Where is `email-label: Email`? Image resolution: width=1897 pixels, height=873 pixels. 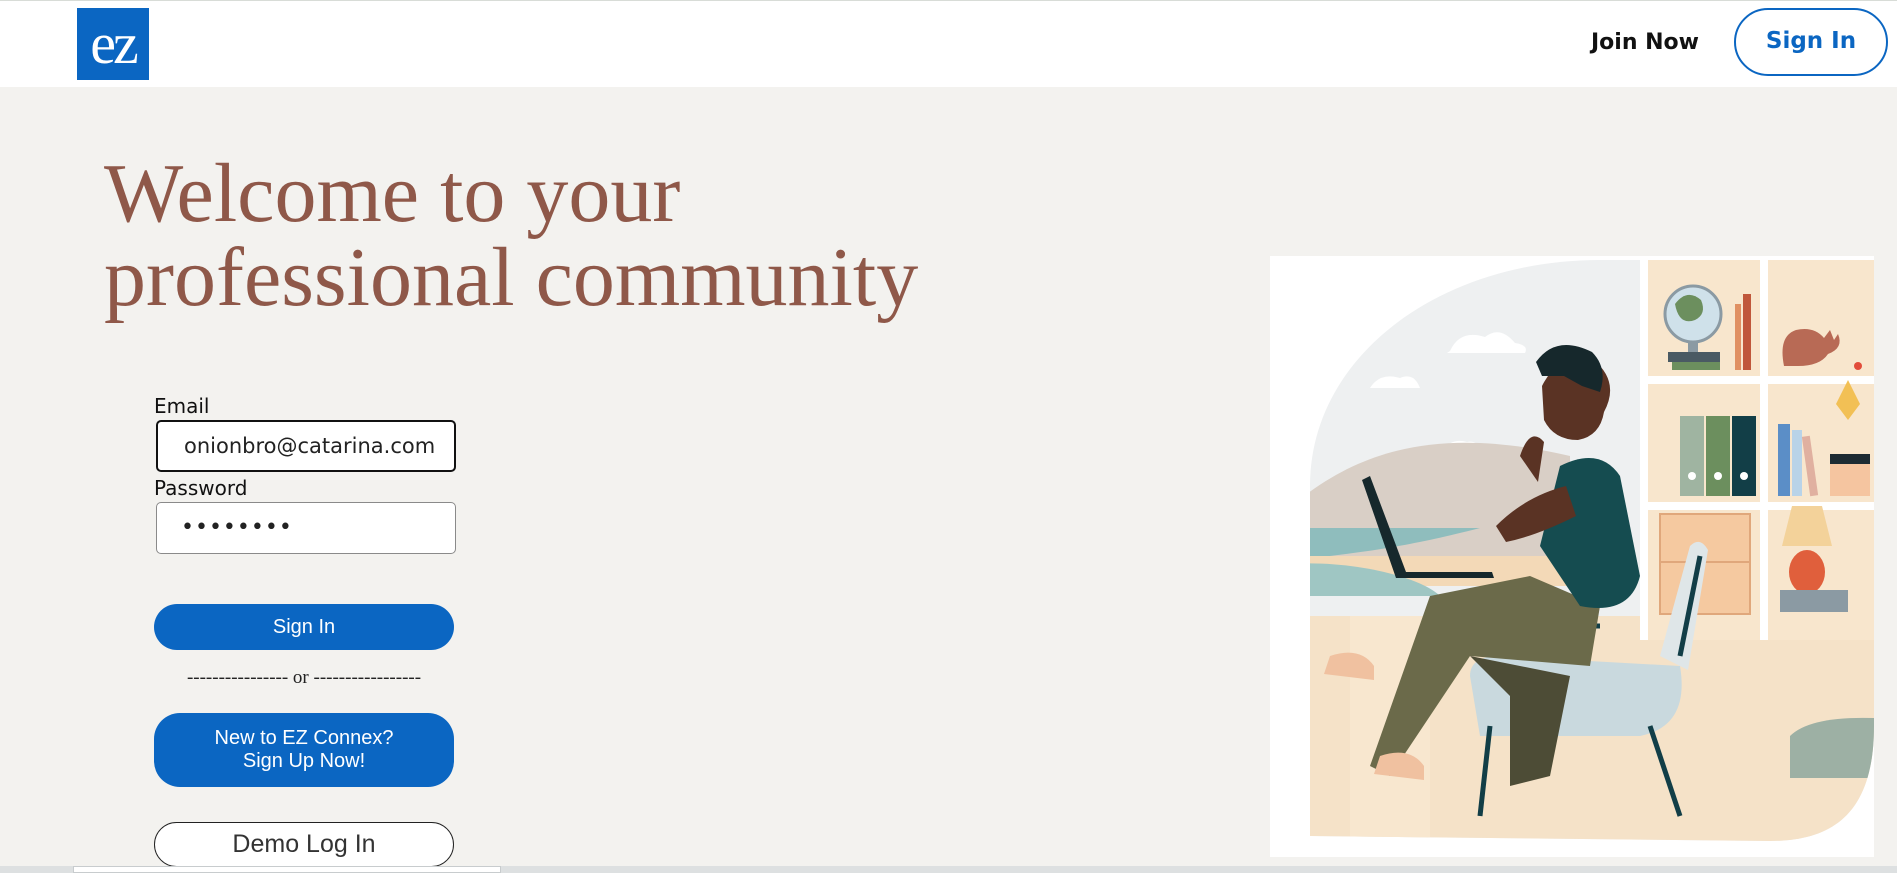
email-label: Email is located at coordinates (182, 406).